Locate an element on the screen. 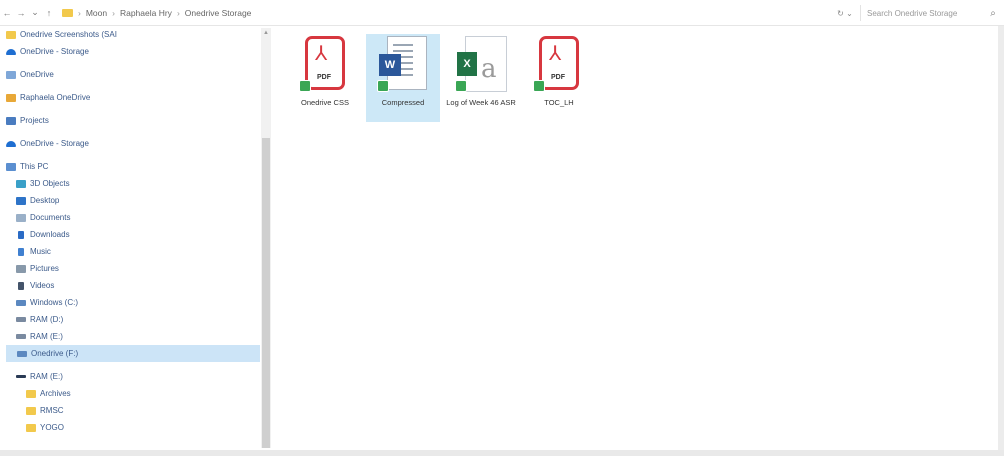 The width and height of the screenshot is (1004, 456). sidebar-item-label: Windows (C:) is located at coordinates (54, 302).